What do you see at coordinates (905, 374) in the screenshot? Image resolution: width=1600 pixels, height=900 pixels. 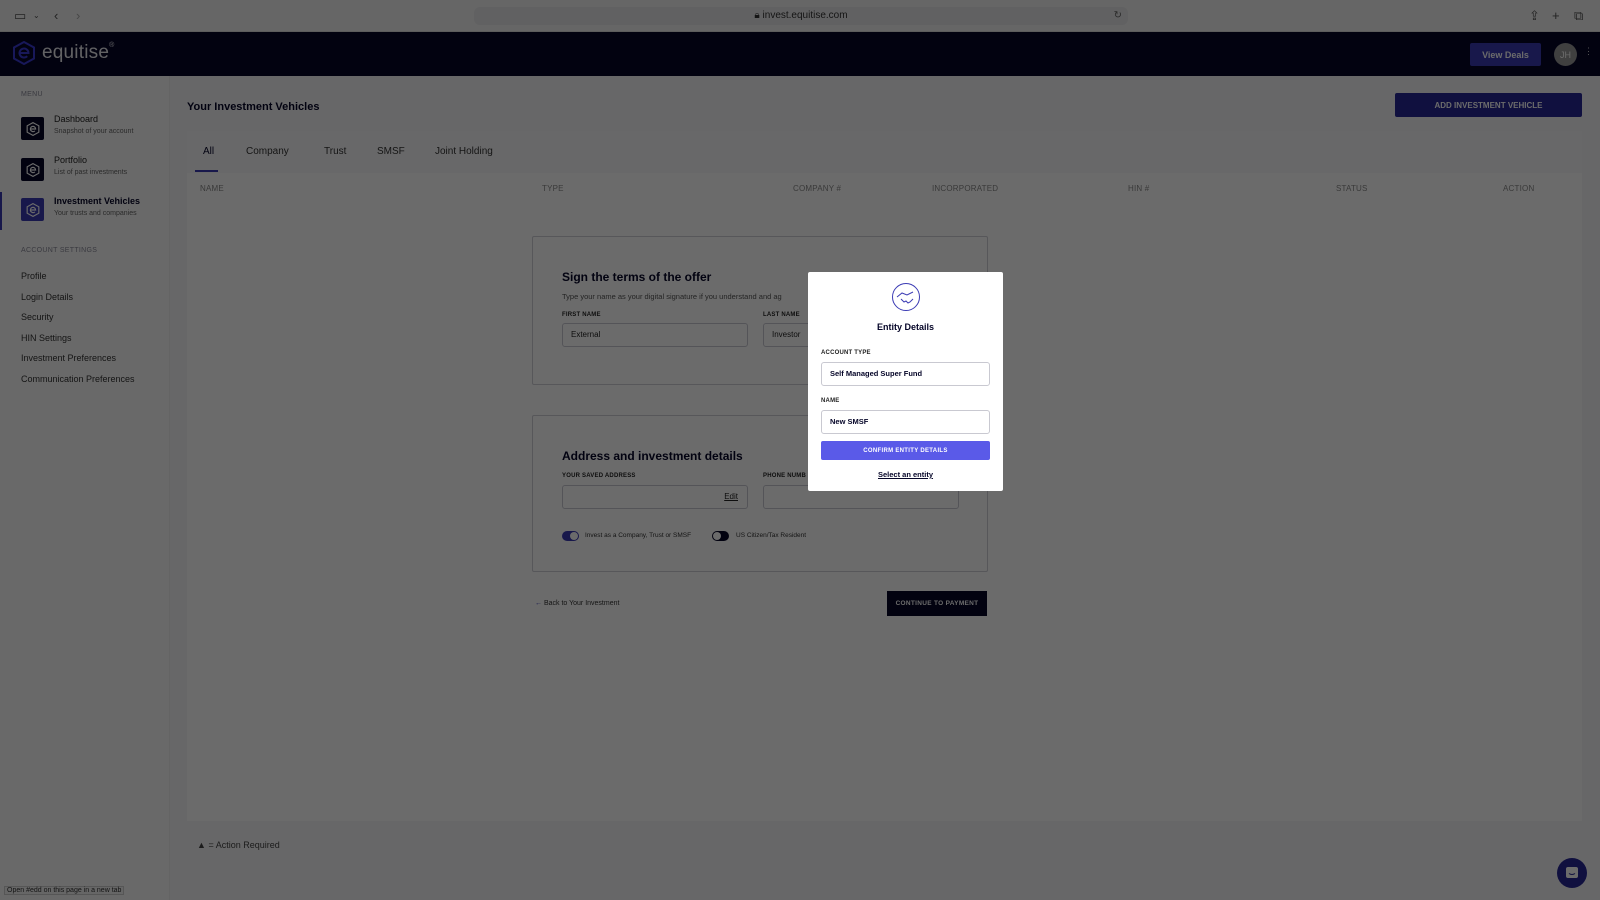 I see `account-type-field: Self Managed Super Fund` at bounding box center [905, 374].